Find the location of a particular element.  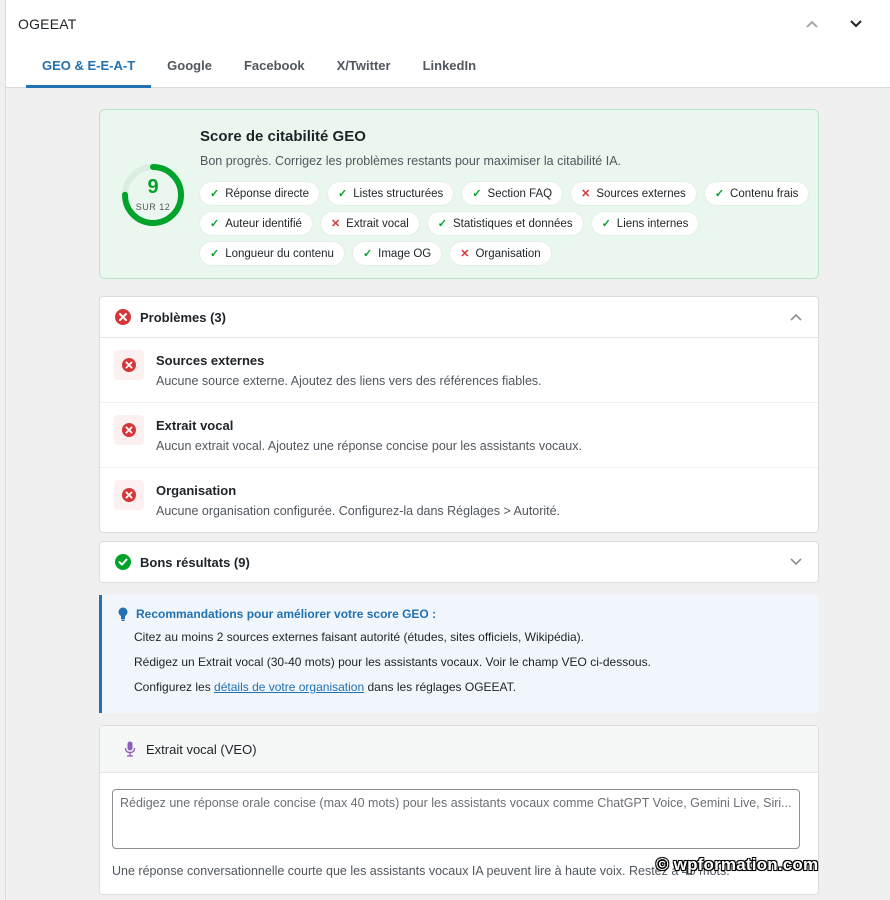

check-chip: ✕ Extrait vocal is located at coordinates (369, 223).